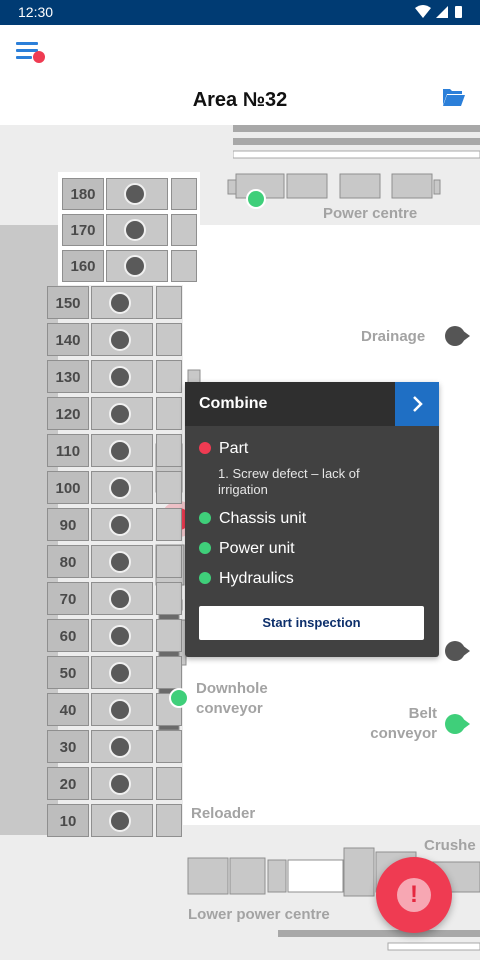  Describe the element at coordinates (289, 481) in the screenshot. I see `part-defect-detail: 1. Screw defect – lack of irrigation` at that location.